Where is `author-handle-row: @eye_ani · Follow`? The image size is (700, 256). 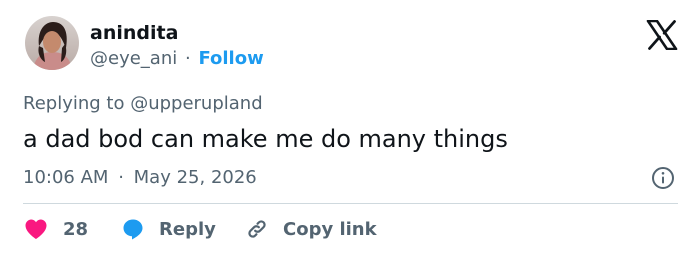 author-handle-row: @eye_ani · Follow is located at coordinates (177, 59).